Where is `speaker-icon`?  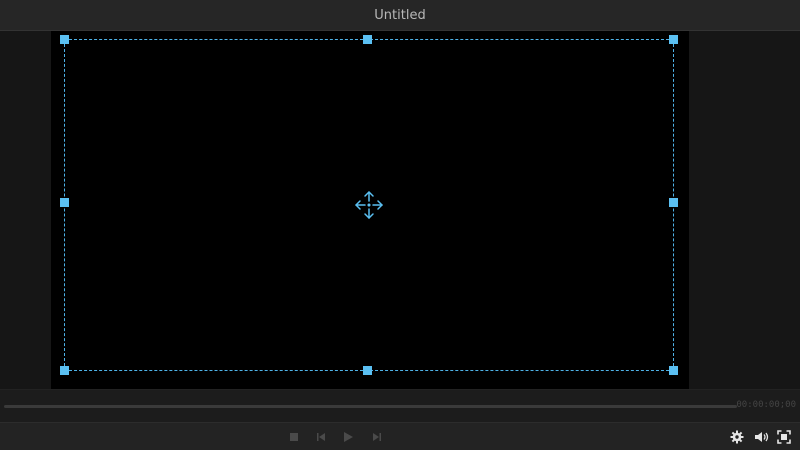
speaker-icon is located at coordinates (762, 437).